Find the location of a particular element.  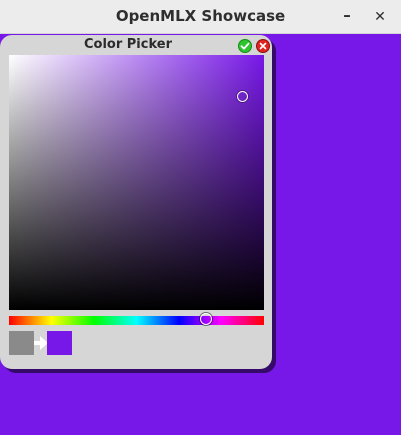

close-icon is located at coordinates (263, 46).